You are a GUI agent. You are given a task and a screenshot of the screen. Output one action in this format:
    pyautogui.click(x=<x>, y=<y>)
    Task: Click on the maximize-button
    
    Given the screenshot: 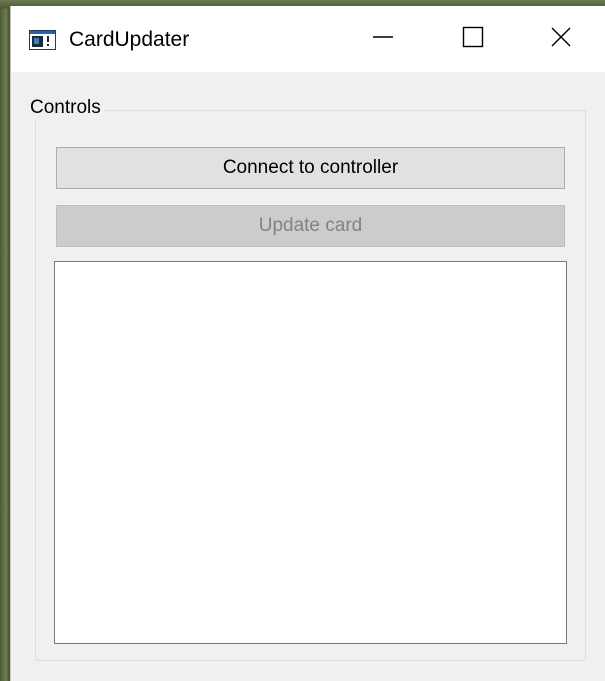 What is the action you would take?
    pyautogui.click(x=473, y=39)
    